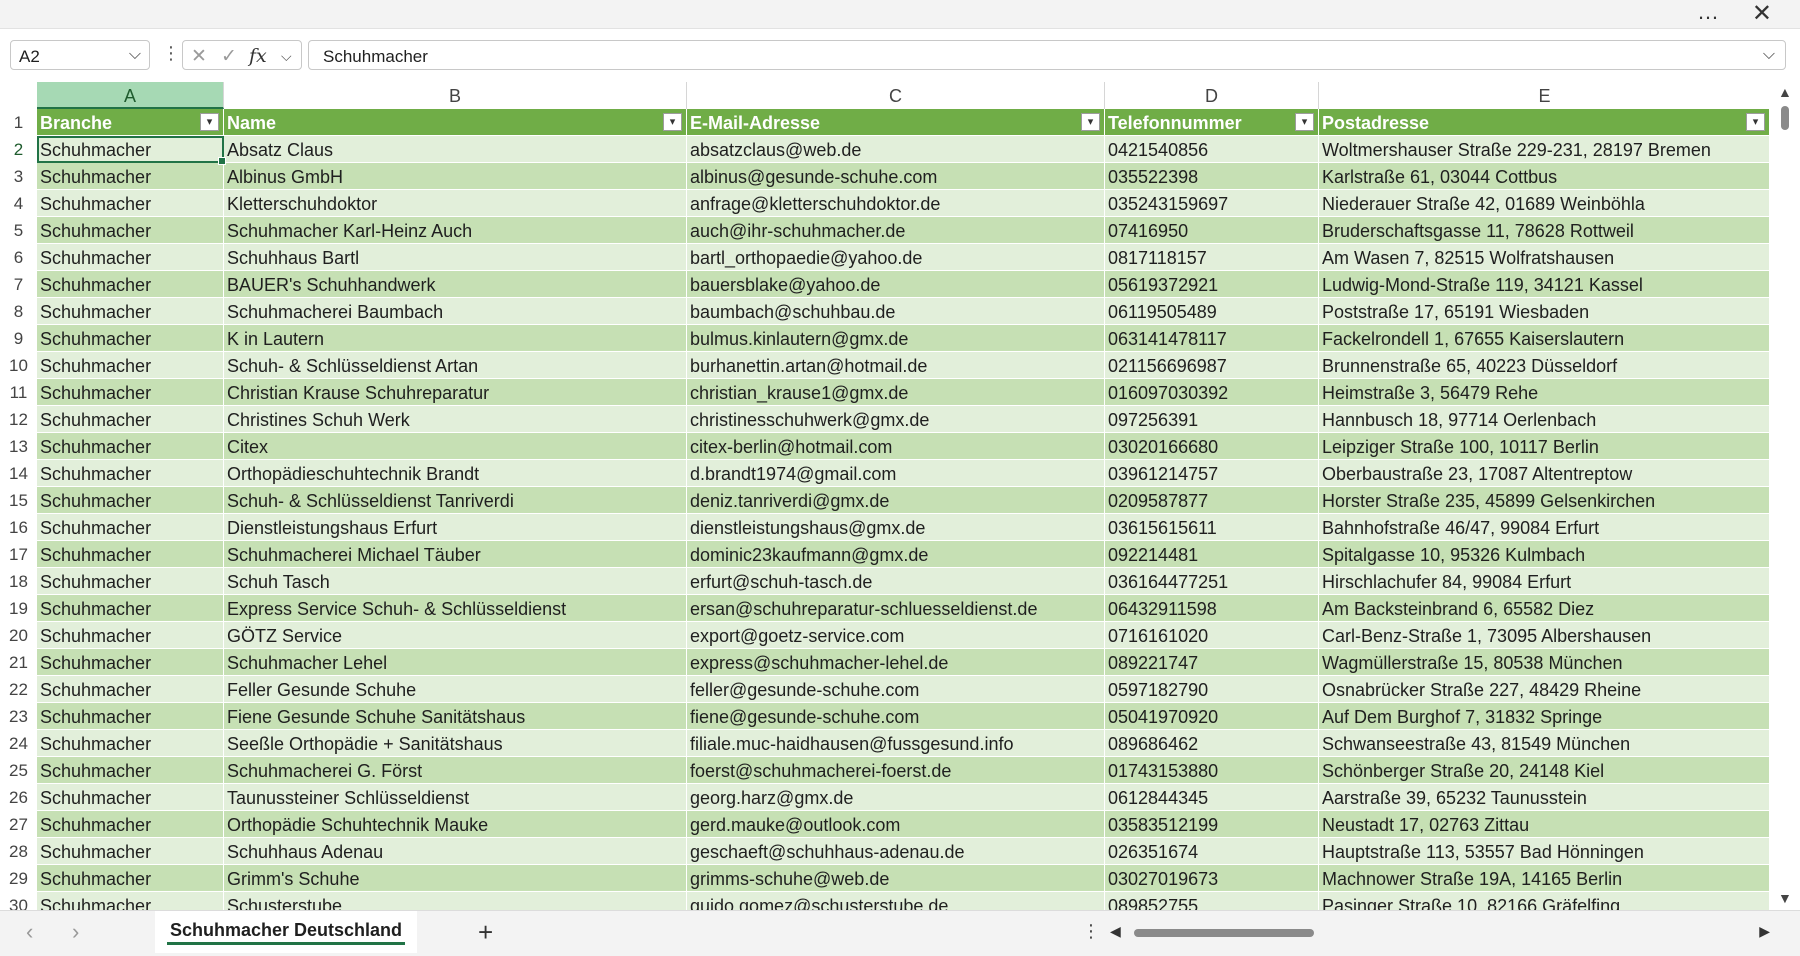 This screenshot has width=1800, height=956. Describe the element at coordinates (896, 662) in the screenshot. I see `cell-email: express@schuhmacher-lehel.de` at that location.